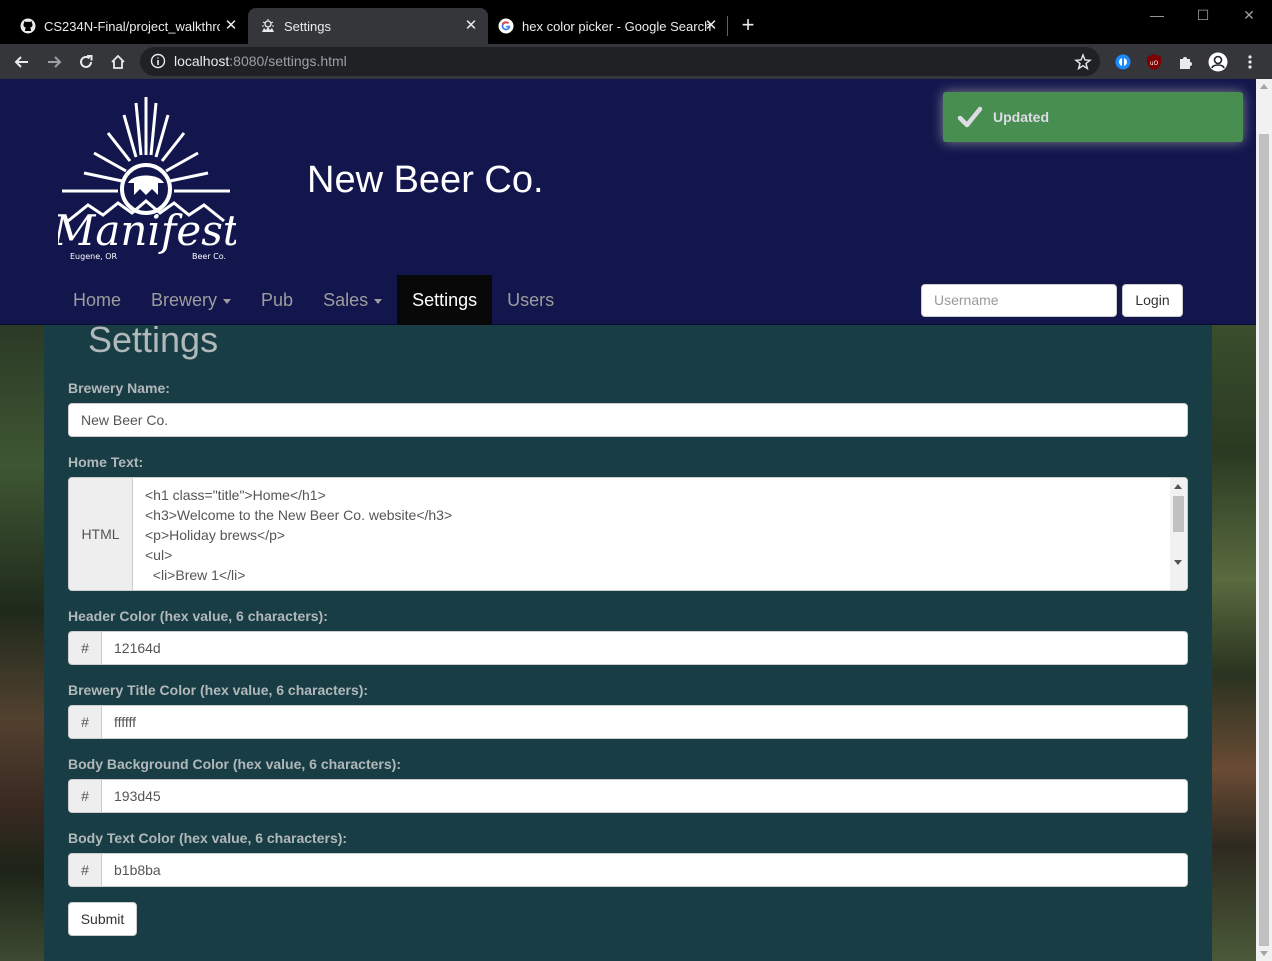 Image resolution: width=1272 pixels, height=961 pixels. What do you see at coordinates (106, 462) in the screenshot?
I see `home-text-label: Home Text:` at bounding box center [106, 462].